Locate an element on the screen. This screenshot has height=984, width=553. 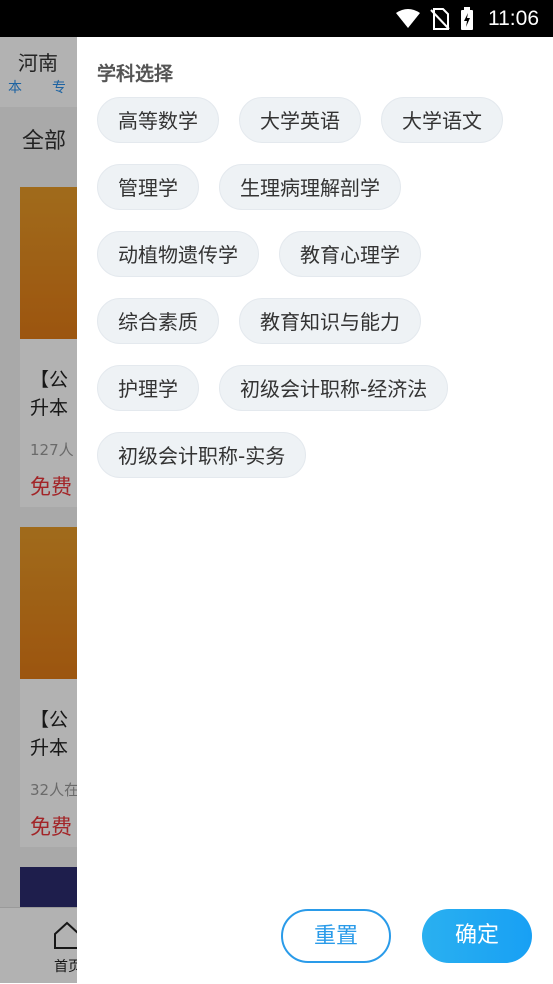
status-icons: 11:06 is located at coordinates (467, 18).